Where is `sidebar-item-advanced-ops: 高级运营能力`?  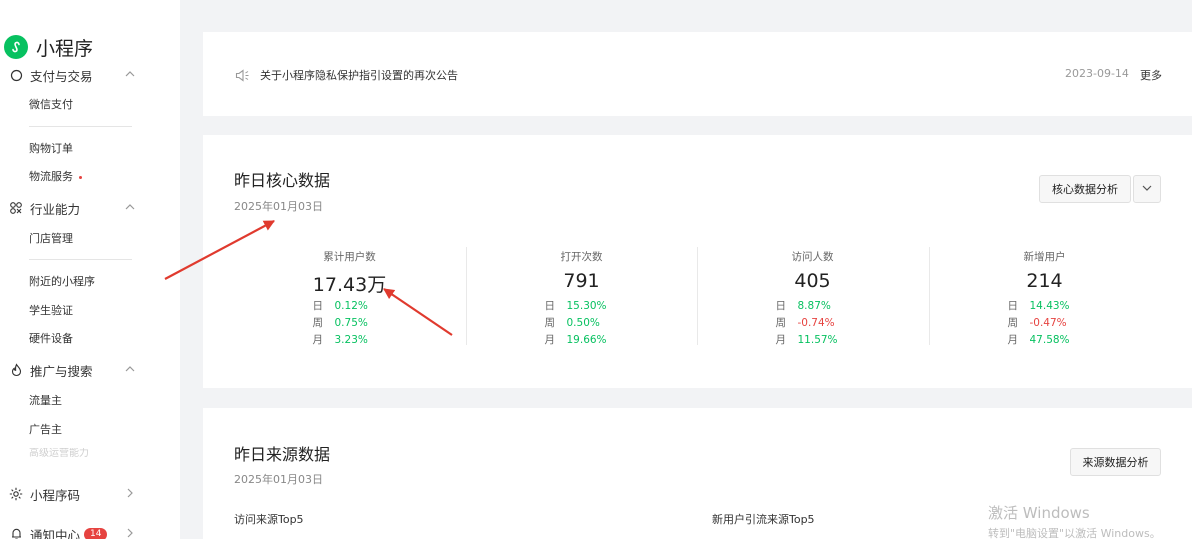 sidebar-item-advanced-ops: 高级运营能力 is located at coordinates (59, 454).